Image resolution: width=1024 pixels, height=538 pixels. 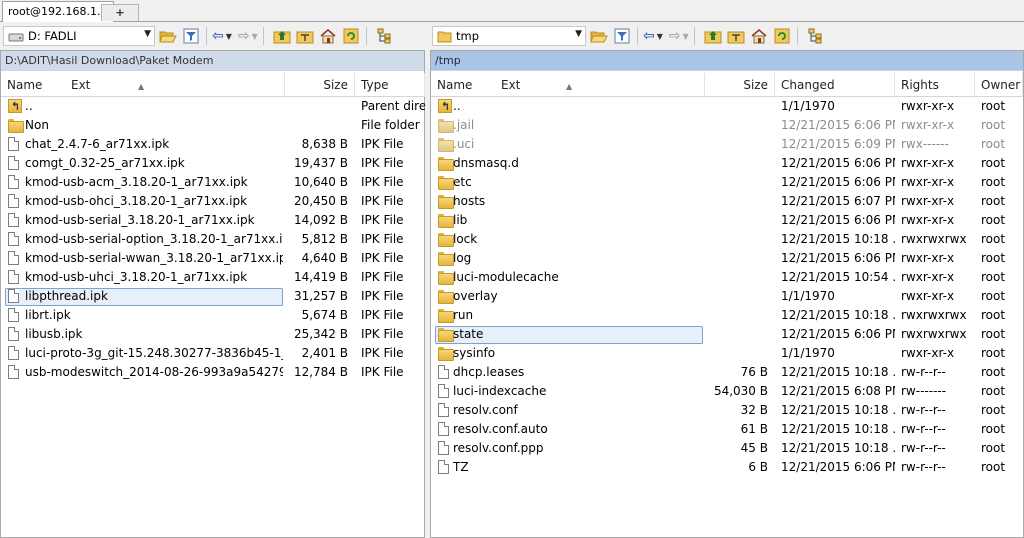 What do you see at coordinates (727, 125) in the screenshot?
I see `table-row: .jail 12/21/2015 6:06 PM rwxr-xr-x root` at bounding box center [727, 125].